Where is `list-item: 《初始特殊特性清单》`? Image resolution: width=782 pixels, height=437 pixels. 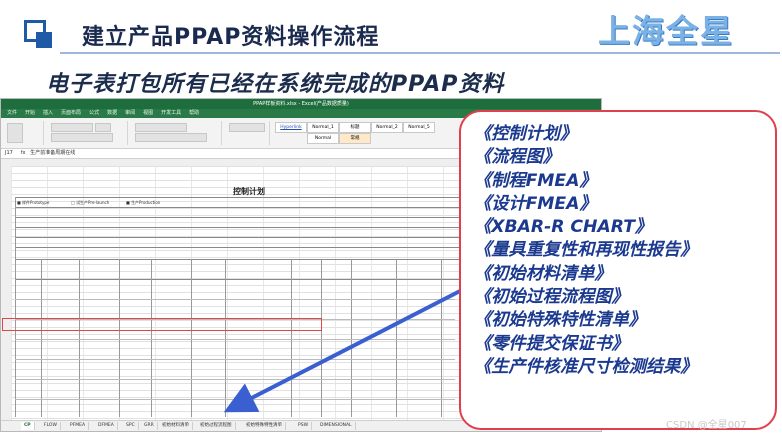 list-item: 《初始特殊特性清单》 is located at coordinates (560, 320).